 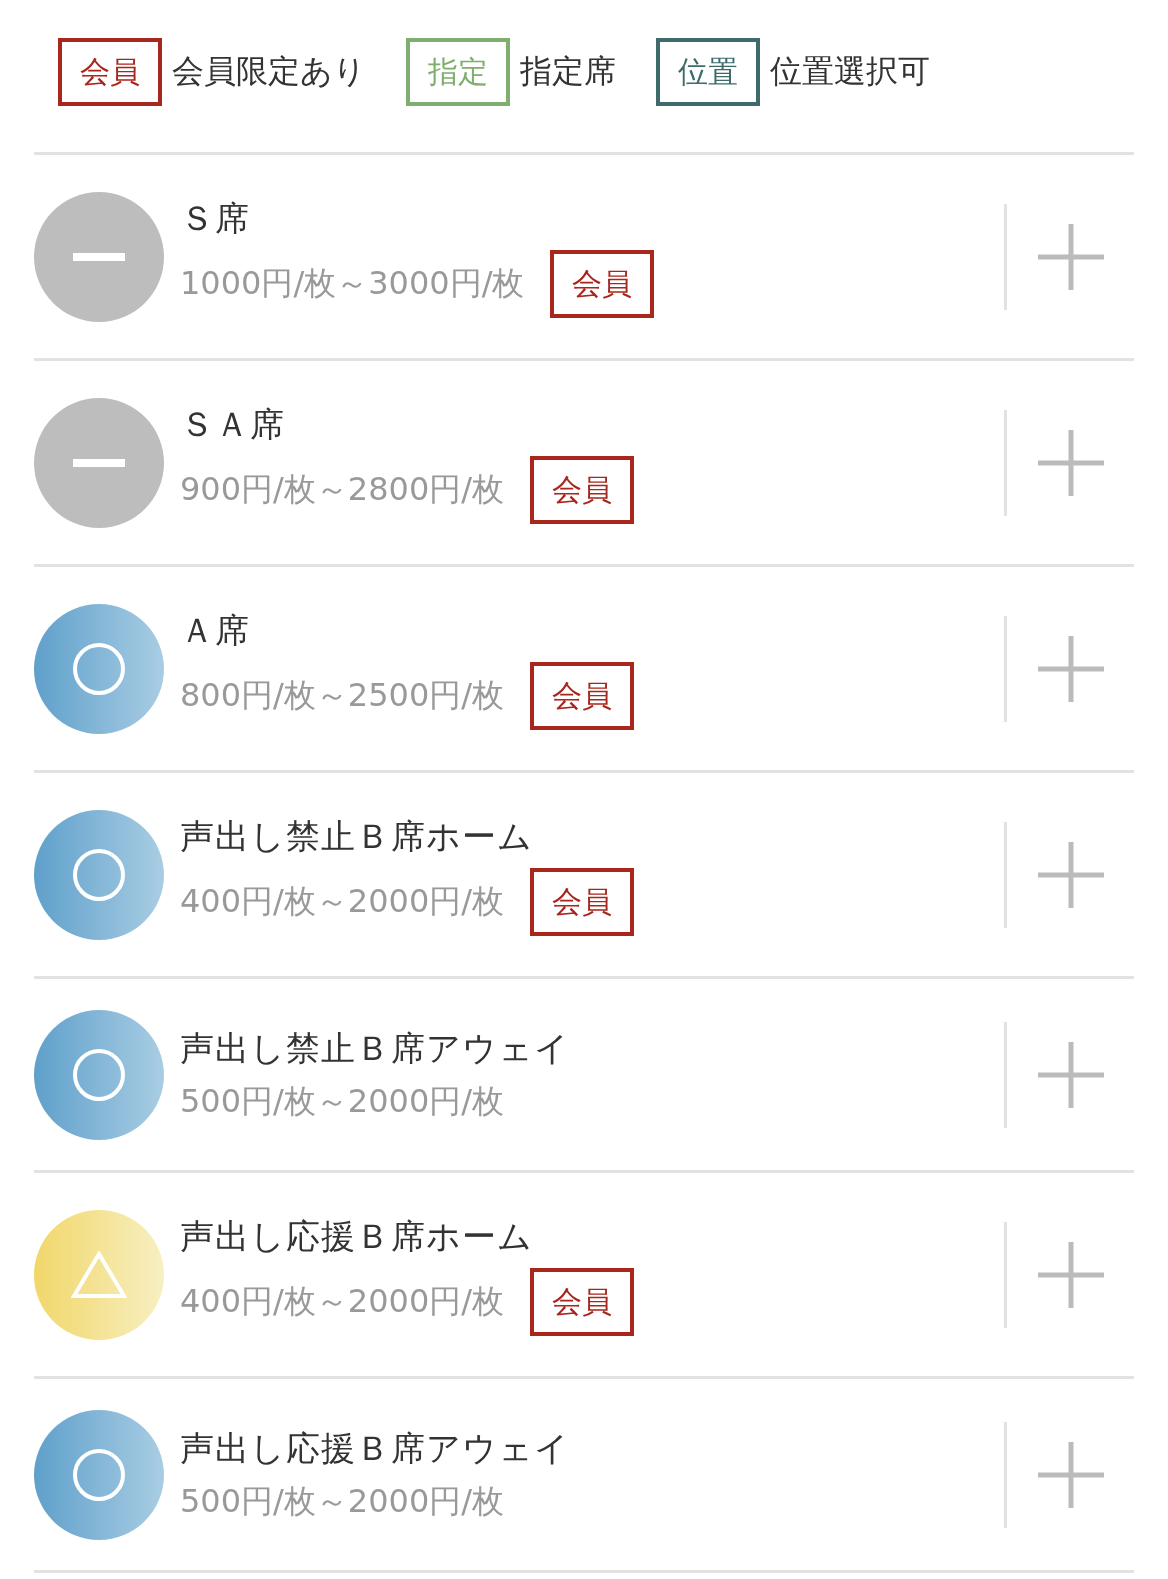 What do you see at coordinates (356, 836) in the screenshot?
I see `seat-name: 声出し禁止Ｂ席ホーム` at bounding box center [356, 836].